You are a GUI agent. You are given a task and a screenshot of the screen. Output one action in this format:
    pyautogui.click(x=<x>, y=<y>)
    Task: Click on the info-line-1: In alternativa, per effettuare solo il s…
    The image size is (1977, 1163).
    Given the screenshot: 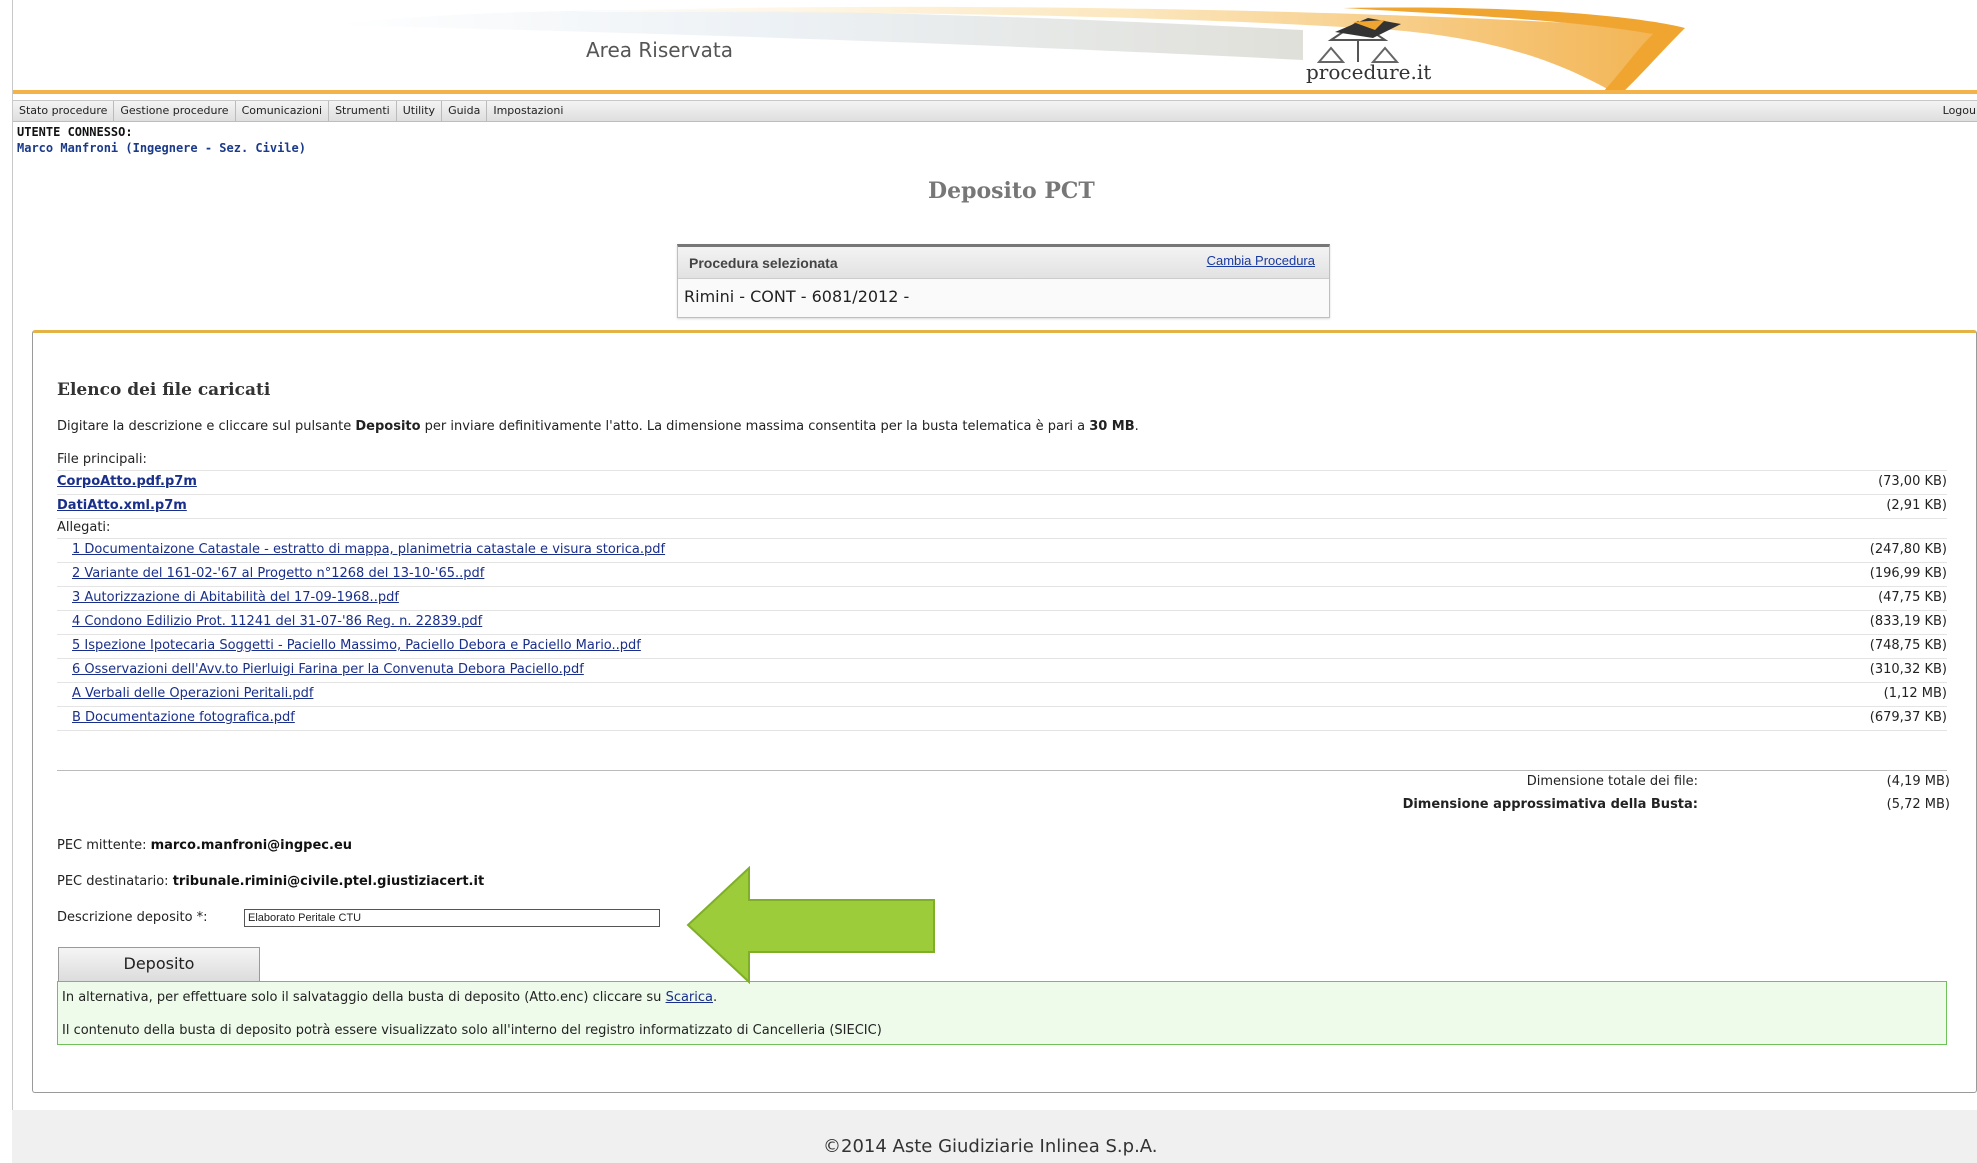 What is the action you would take?
    pyautogui.click(x=389, y=997)
    